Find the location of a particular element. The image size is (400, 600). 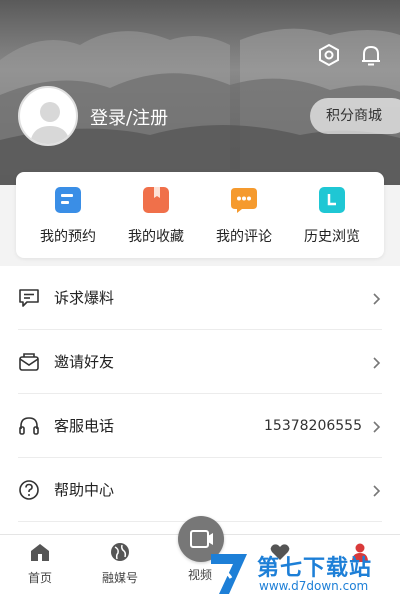

quick-action-favorites: 我的收藏 is located at coordinates (156, 221).